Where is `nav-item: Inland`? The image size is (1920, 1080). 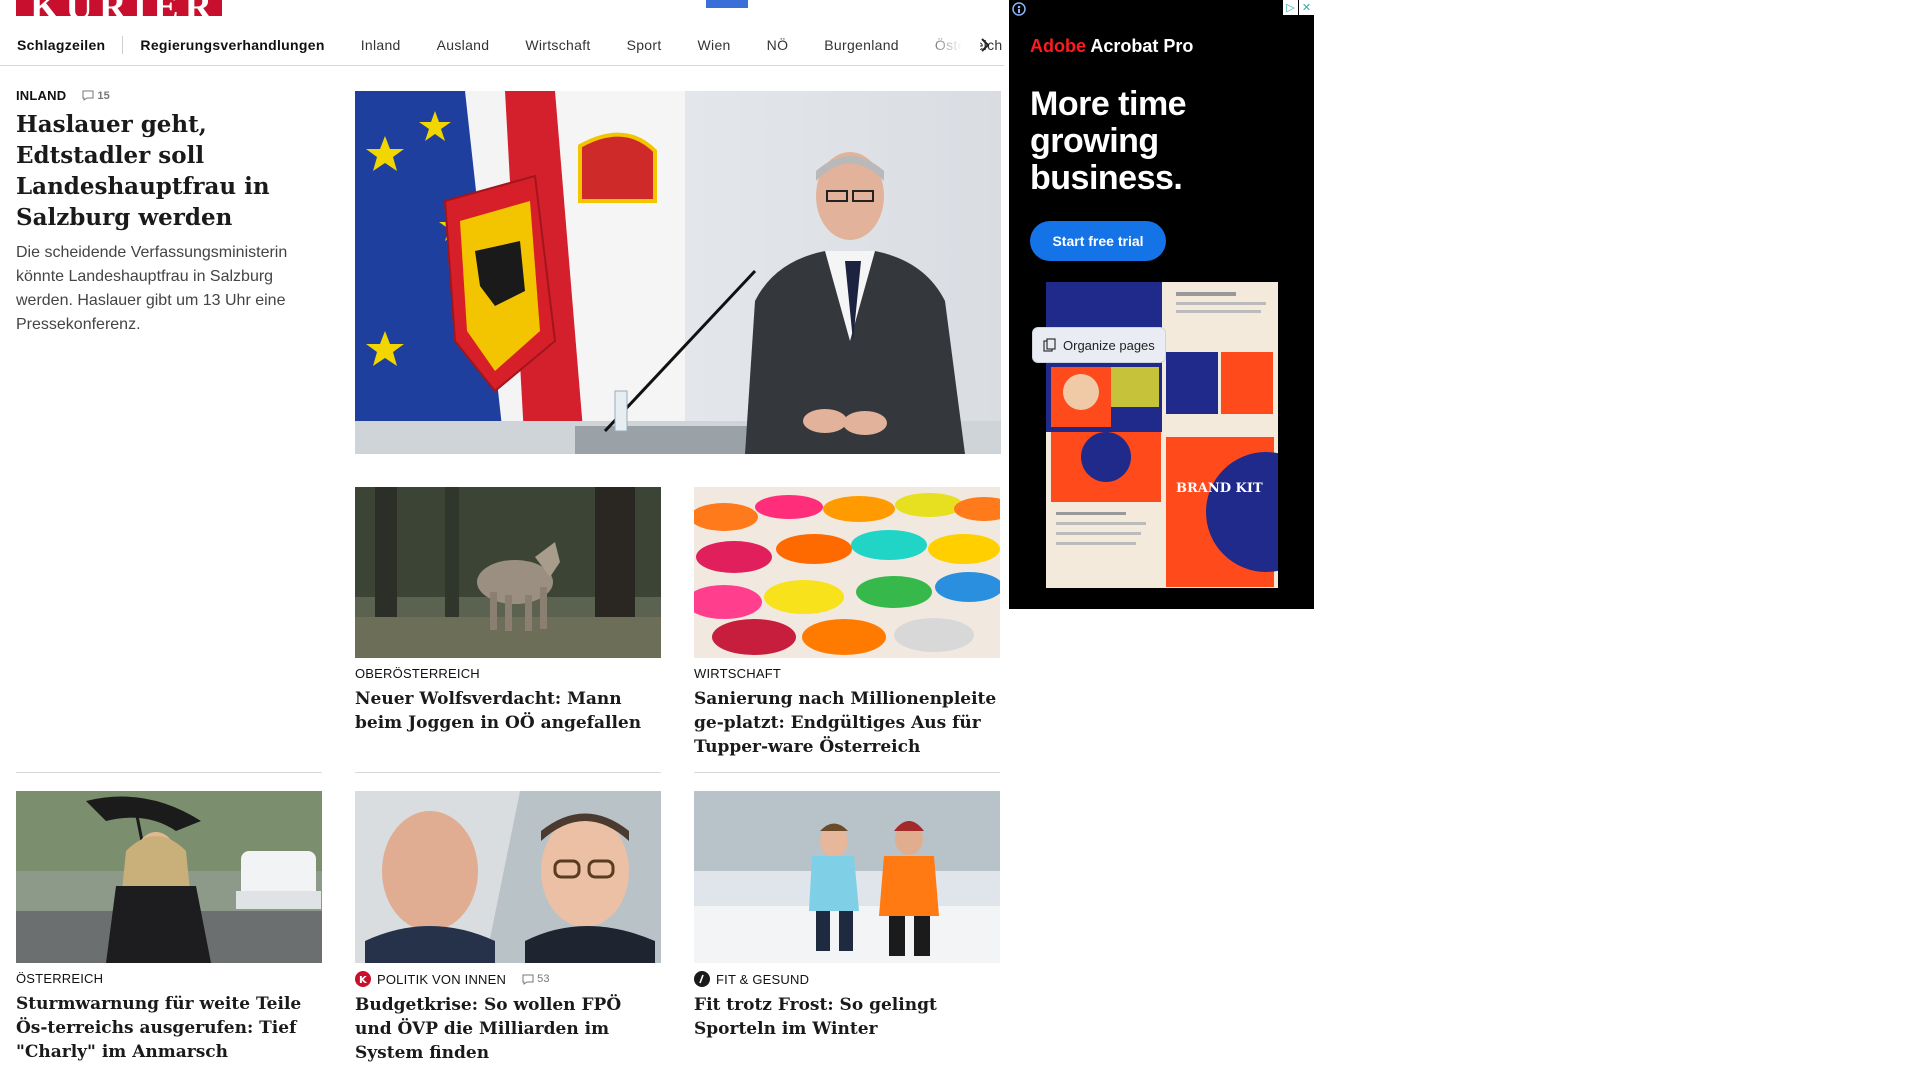 nav-item: Inland is located at coordinates (381, 45).